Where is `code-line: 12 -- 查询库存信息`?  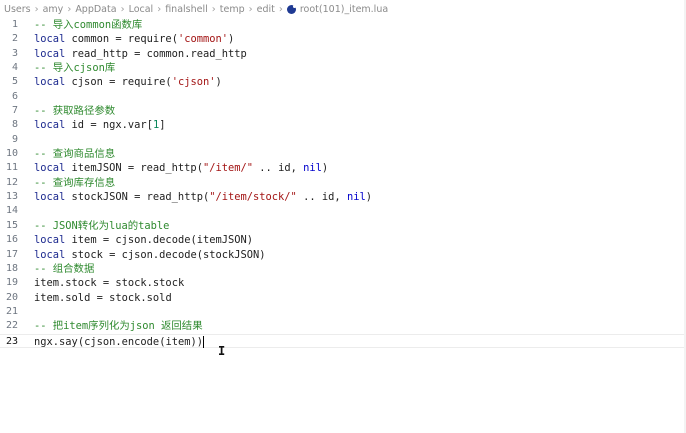
code-line: 12 -- 查询库存信息 is located at coordinates (343, 183).